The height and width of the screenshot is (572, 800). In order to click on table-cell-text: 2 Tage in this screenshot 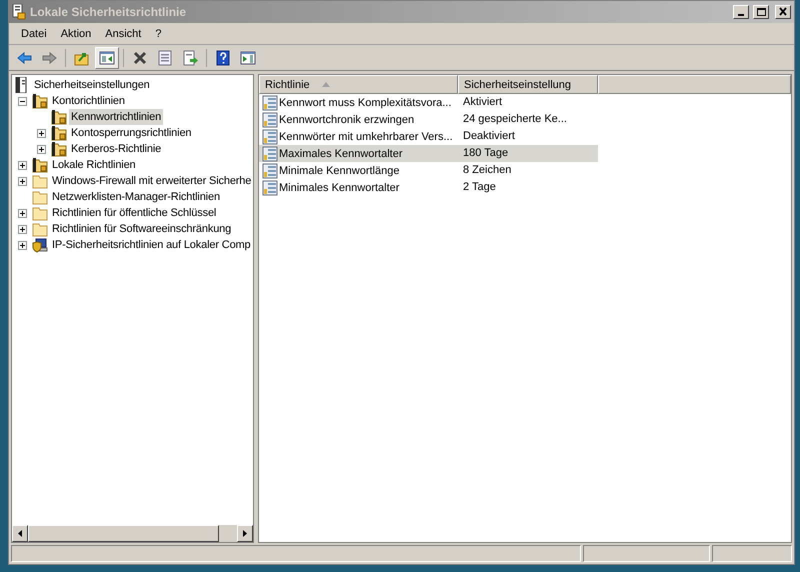, I will do `click(479, 187)`.